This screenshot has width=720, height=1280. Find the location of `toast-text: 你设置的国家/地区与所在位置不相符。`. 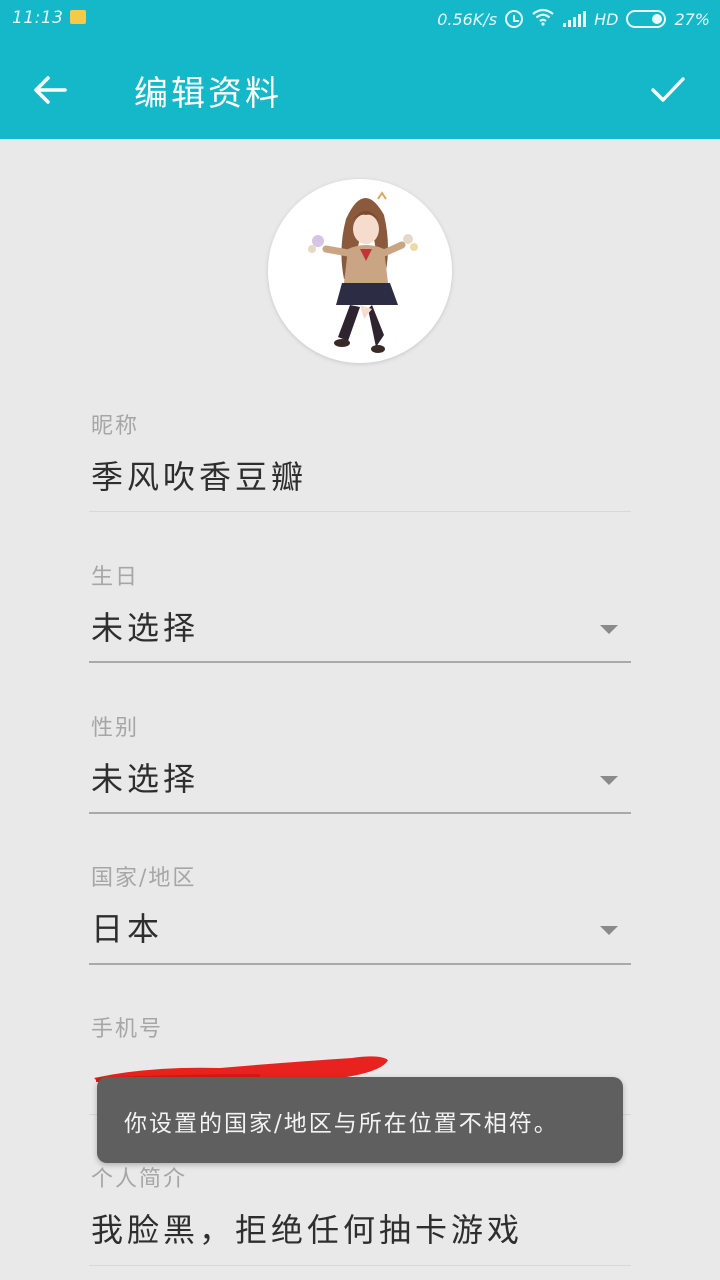

toast-text: 你设置的国家/地区与所在位置不相符。 is located at coordinates (341, 1124).